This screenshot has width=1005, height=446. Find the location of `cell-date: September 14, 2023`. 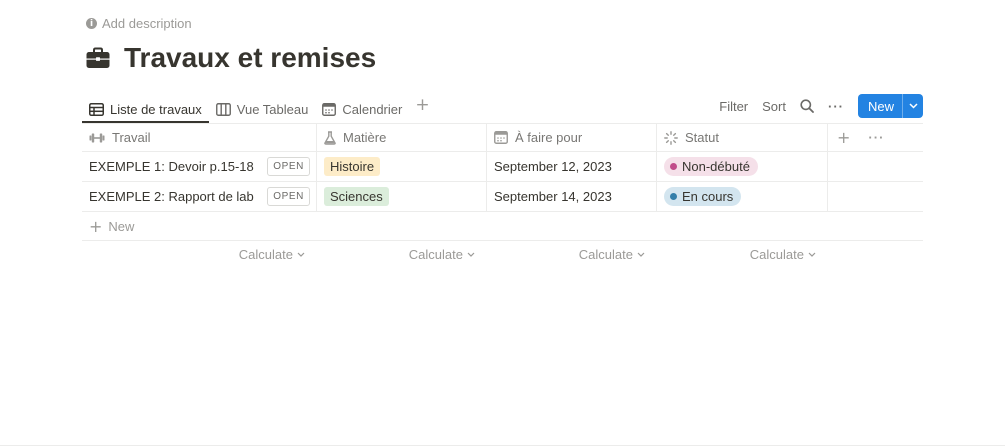

cell-date: September 14, 2023 is located at coordinates (572, 196).